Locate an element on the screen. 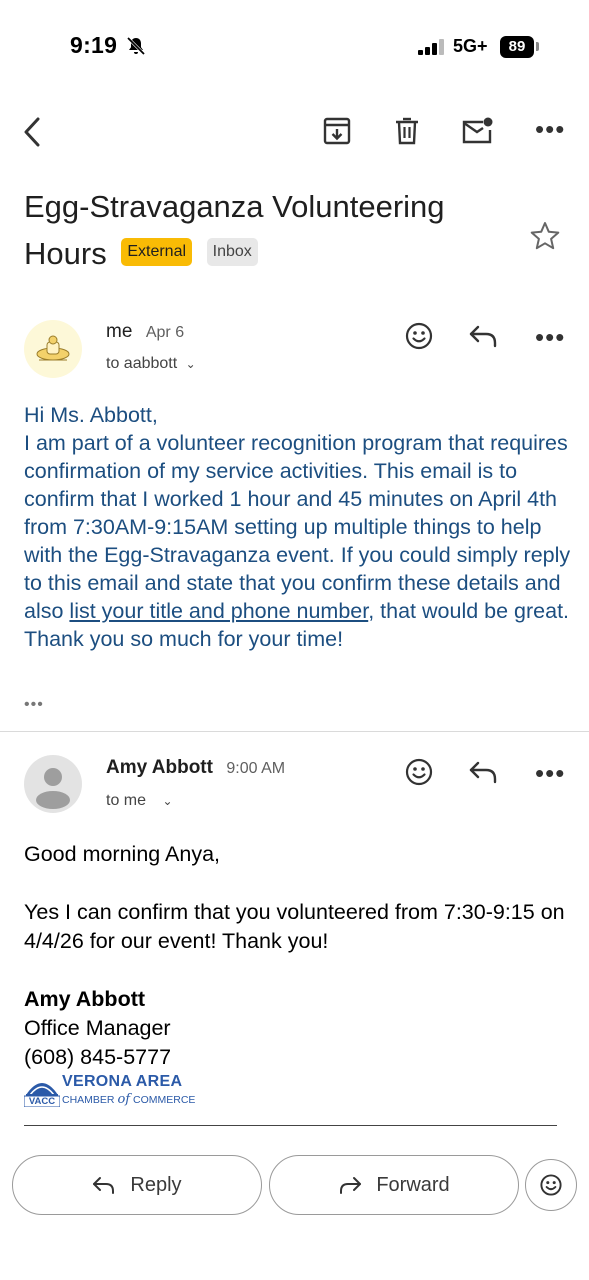 This screenshot has height=1280, width=589. logo-chamber: CHAMBER is located at coordinates (88, 1100).